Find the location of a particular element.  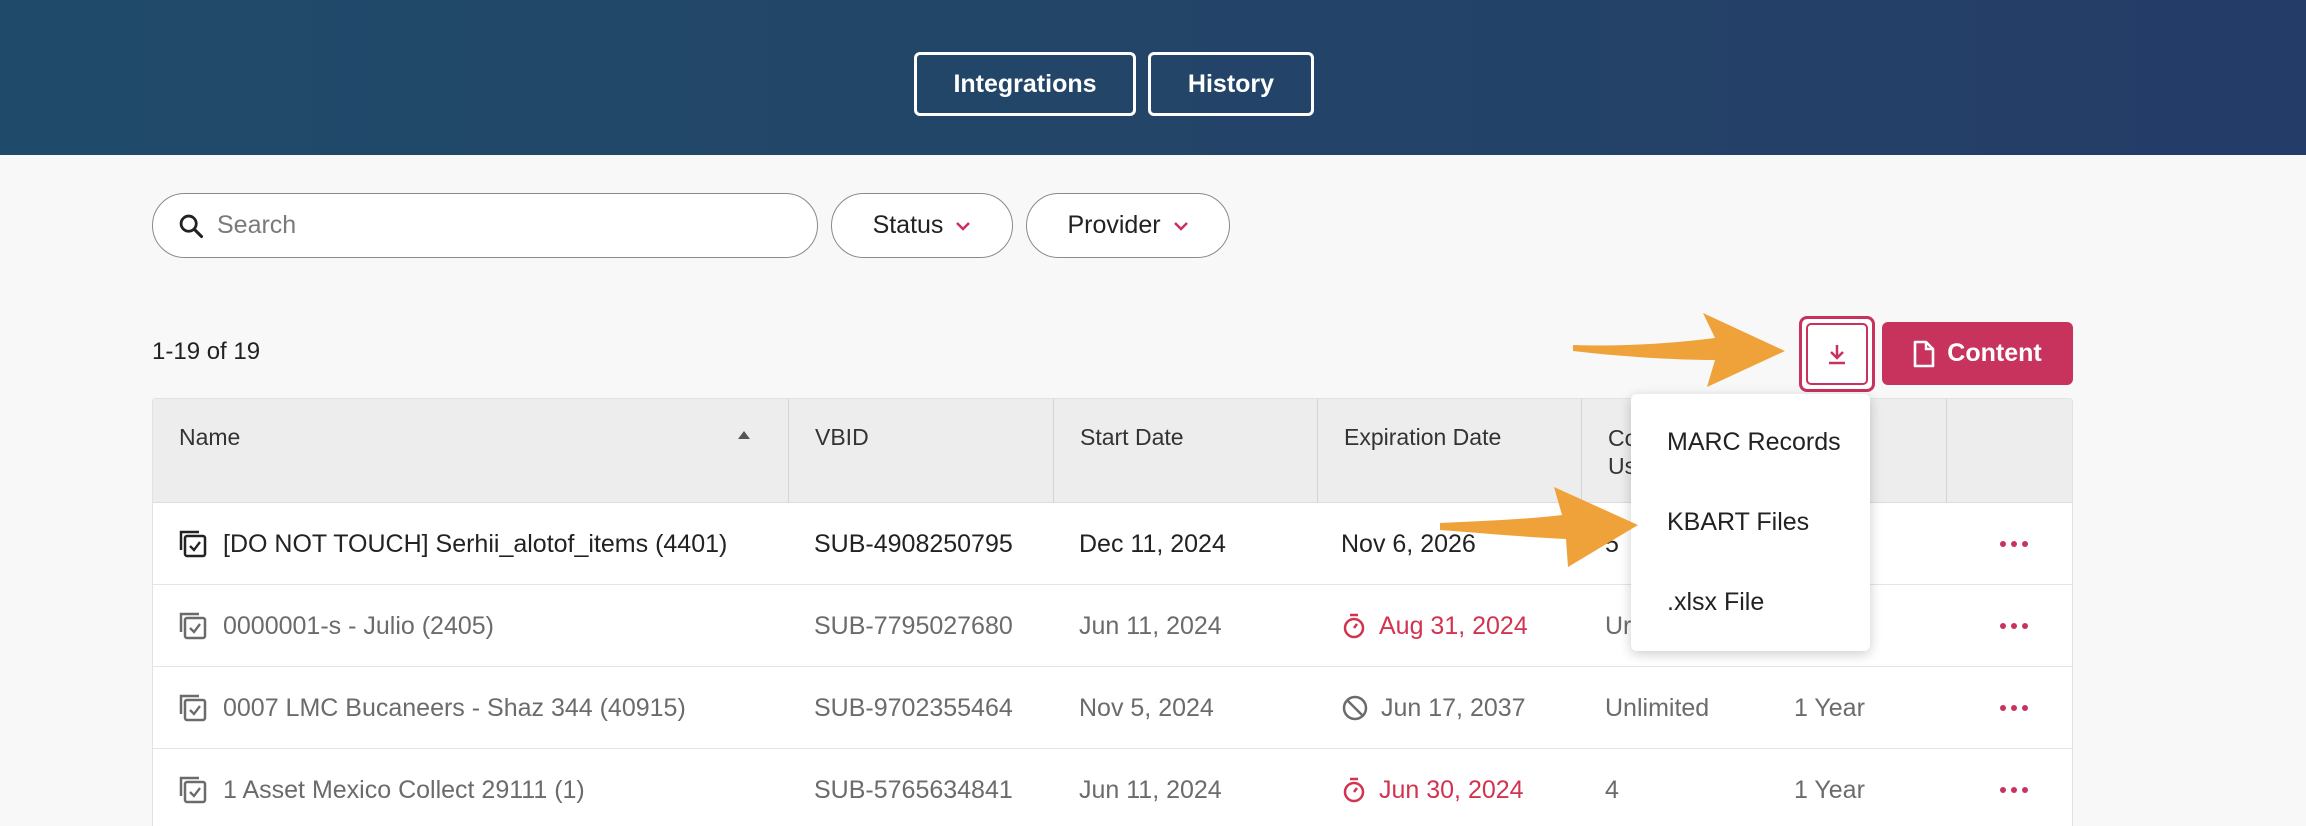

download-button-focus-ring is located at coordinates (1837, 354).